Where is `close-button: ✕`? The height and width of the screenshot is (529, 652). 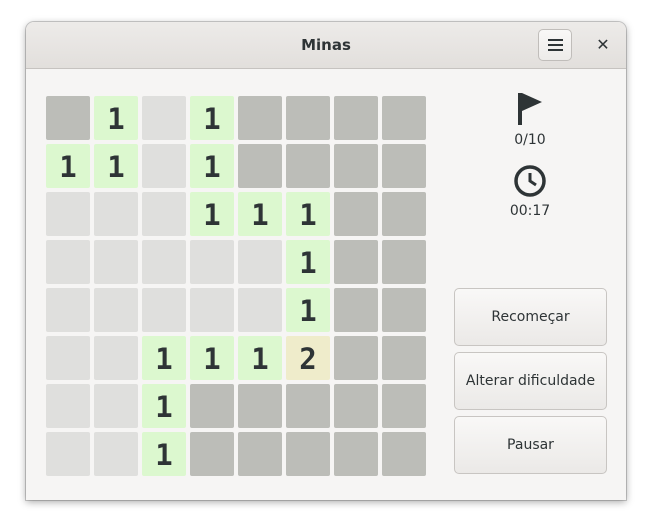
close-button: ✕ is located at coordinates (603, 45).